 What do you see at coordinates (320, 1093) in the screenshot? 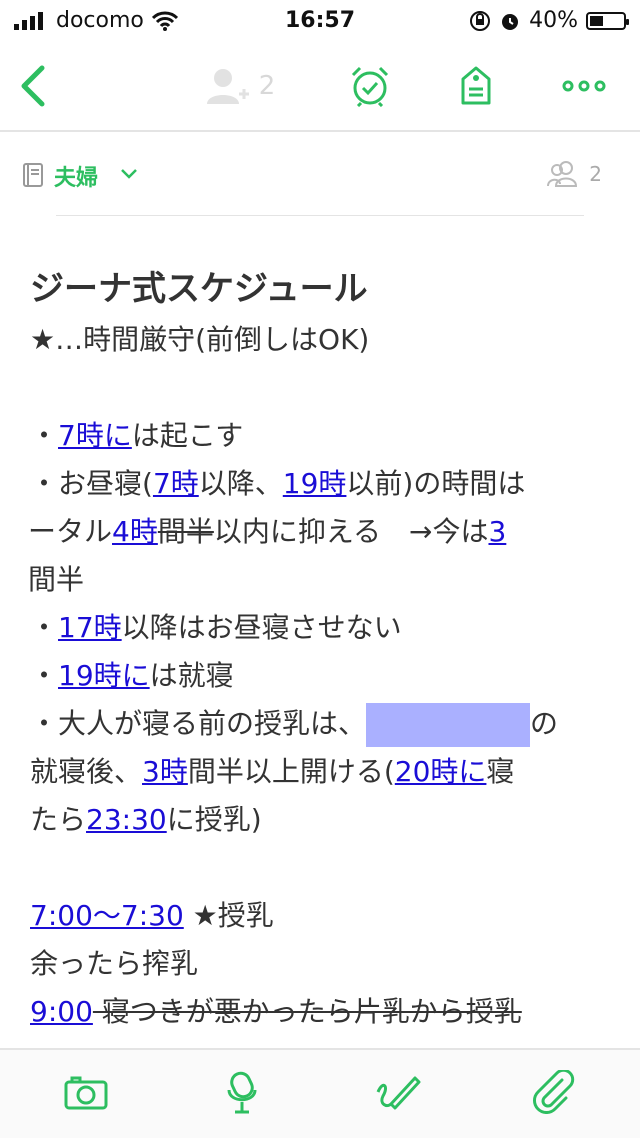
I see `bottom-toolbar` at bounding box center [320, 1093].